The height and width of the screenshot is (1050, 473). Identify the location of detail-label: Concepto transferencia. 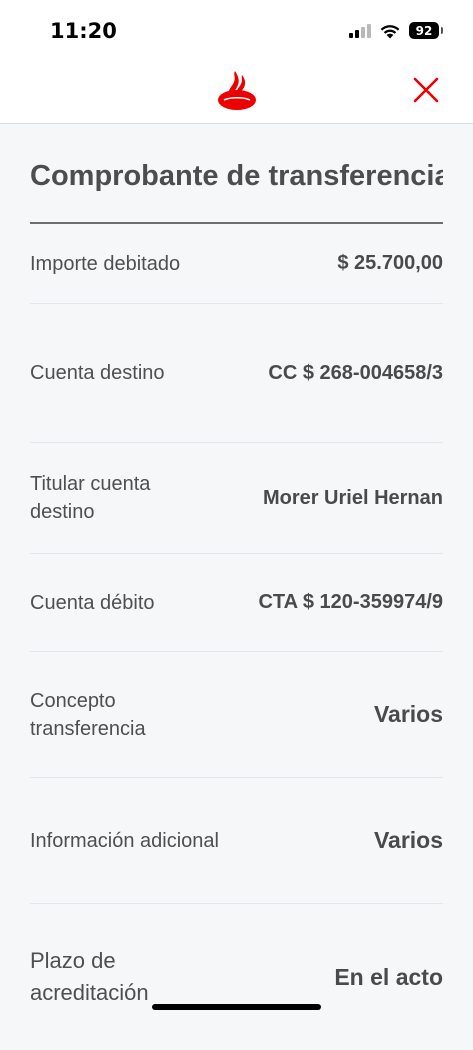
(88, 714).